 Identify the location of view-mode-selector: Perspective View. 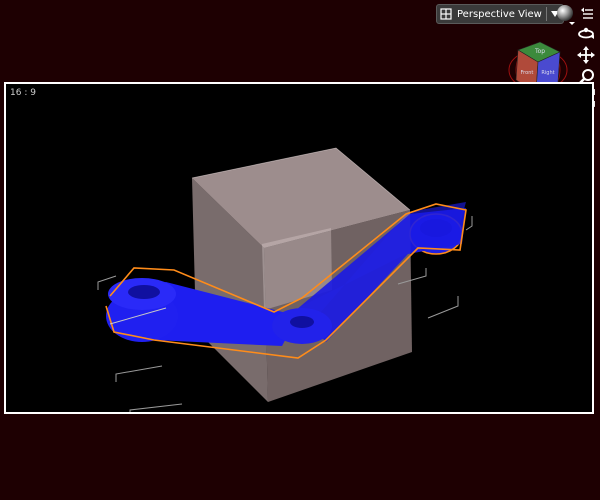
(500, 14).